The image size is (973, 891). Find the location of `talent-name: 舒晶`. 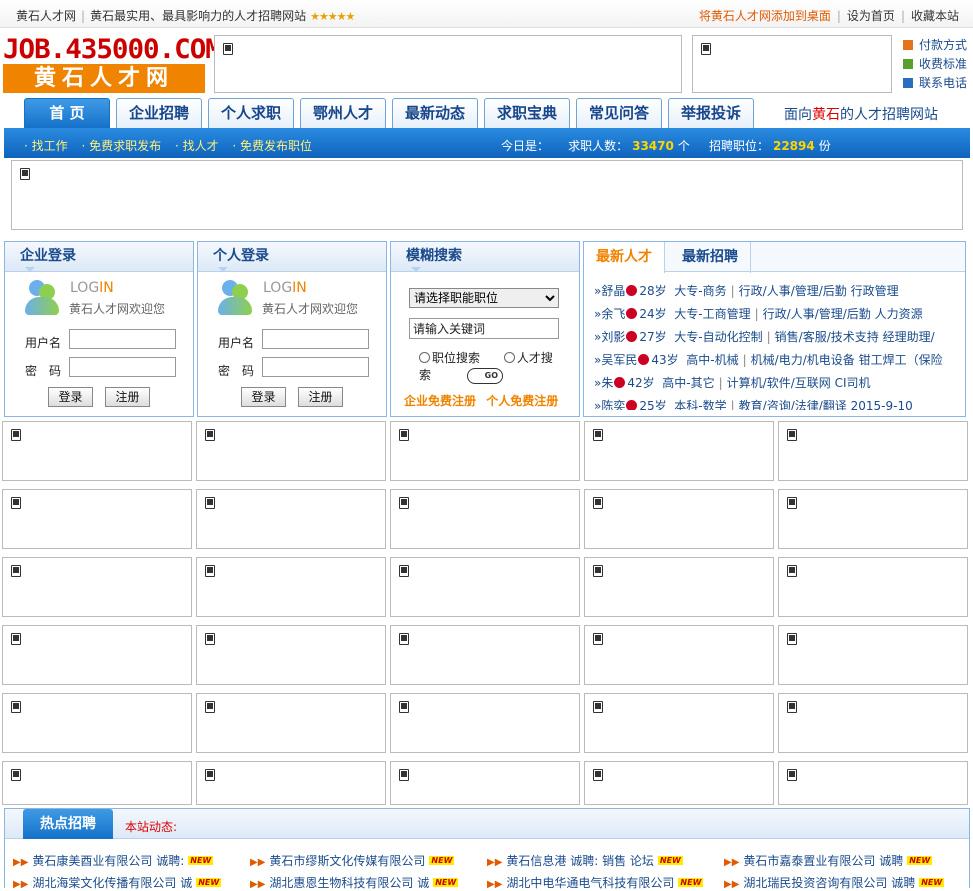

talent-name: 舒晶 is located at coordinates (613, 291).